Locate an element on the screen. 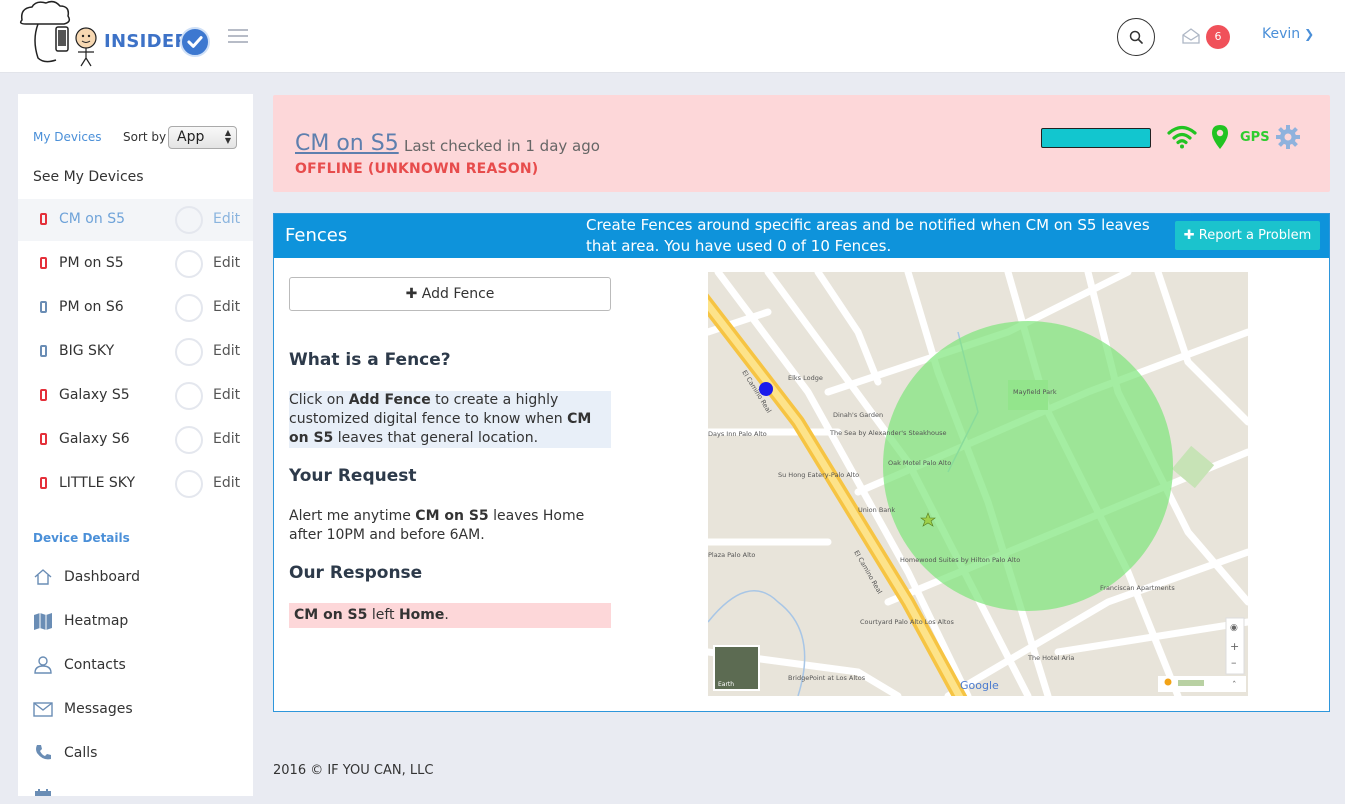 The height and width of the screenshot is (804, 1345). sort-select-value: App is located at coordinates (191, 137).